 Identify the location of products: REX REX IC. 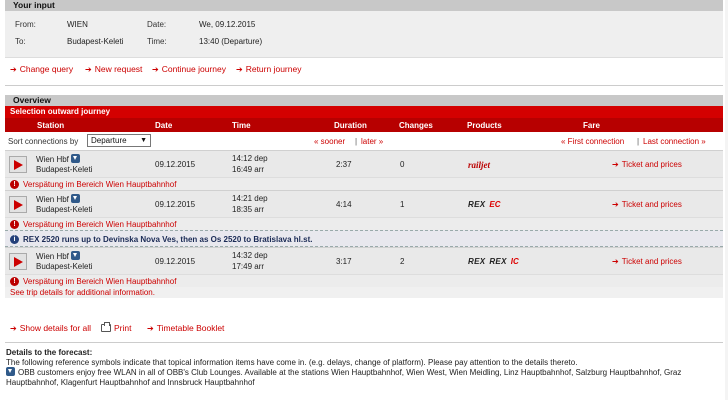
(495, 261).